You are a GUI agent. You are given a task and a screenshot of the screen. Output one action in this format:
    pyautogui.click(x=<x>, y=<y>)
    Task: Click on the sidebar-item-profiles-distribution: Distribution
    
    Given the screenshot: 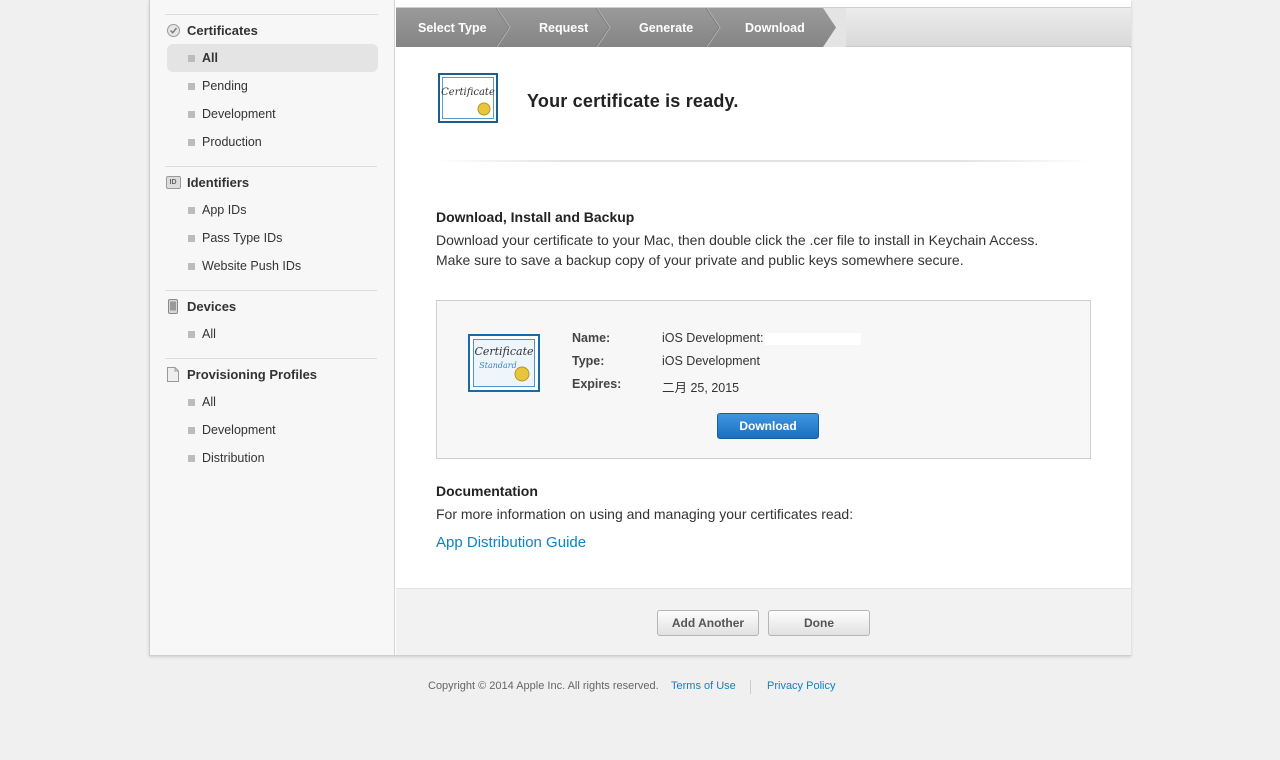 What is the action you would take?
    pyautogui.click(x=272, y=458)
    